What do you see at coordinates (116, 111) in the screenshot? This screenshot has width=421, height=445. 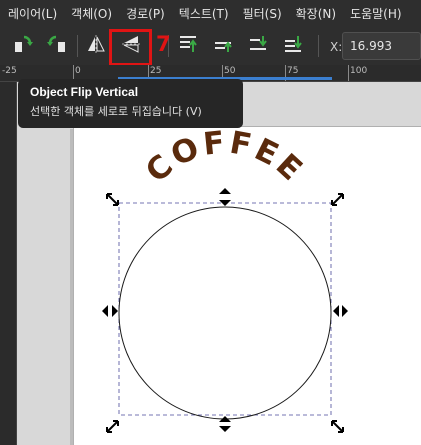 I see `tooltip-description: 선택한 객체를 세로로 뒤집습니다 (V)` at bounding box center [116, 111].